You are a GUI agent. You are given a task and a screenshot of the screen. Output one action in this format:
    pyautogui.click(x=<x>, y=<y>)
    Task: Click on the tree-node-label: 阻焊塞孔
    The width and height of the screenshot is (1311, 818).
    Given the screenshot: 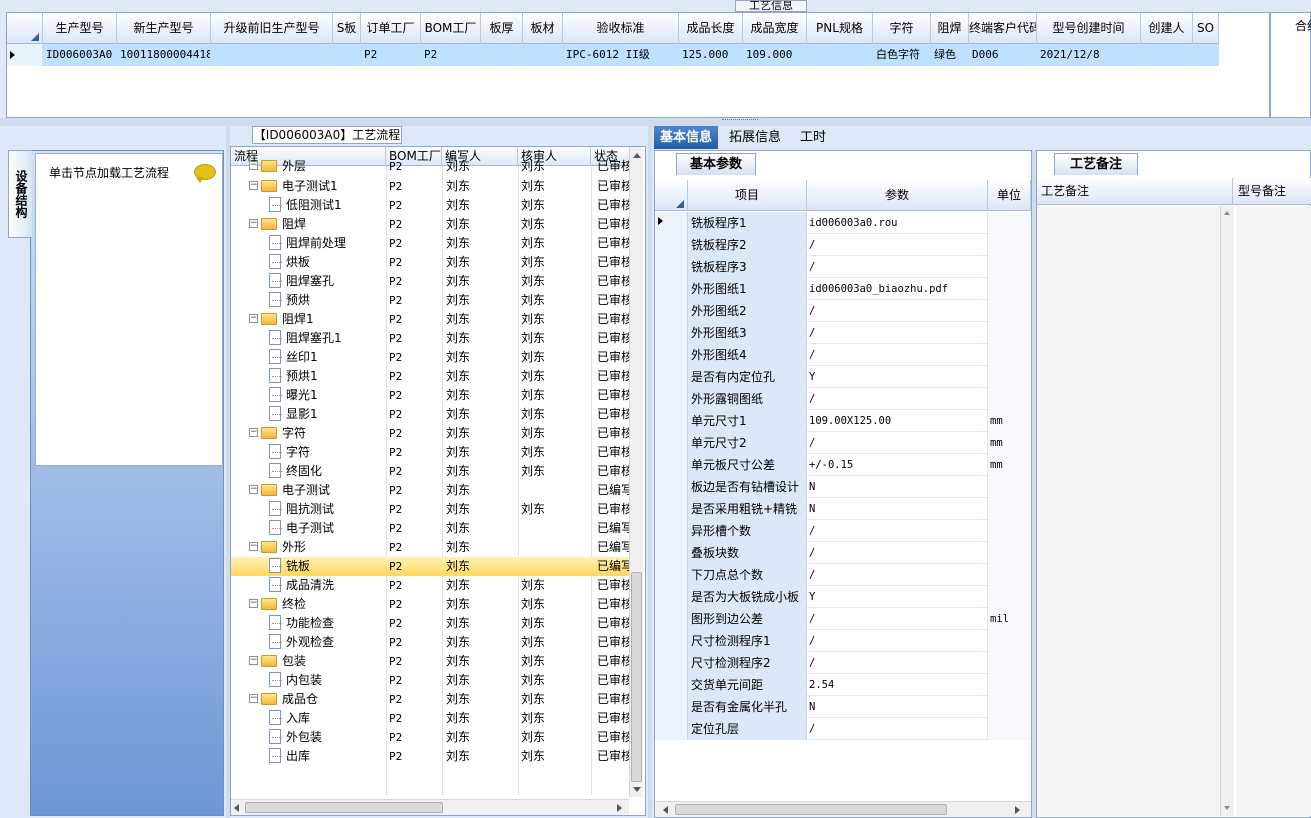 What is the action you would take?
    pyautogui.click(x=327, y=281)
    